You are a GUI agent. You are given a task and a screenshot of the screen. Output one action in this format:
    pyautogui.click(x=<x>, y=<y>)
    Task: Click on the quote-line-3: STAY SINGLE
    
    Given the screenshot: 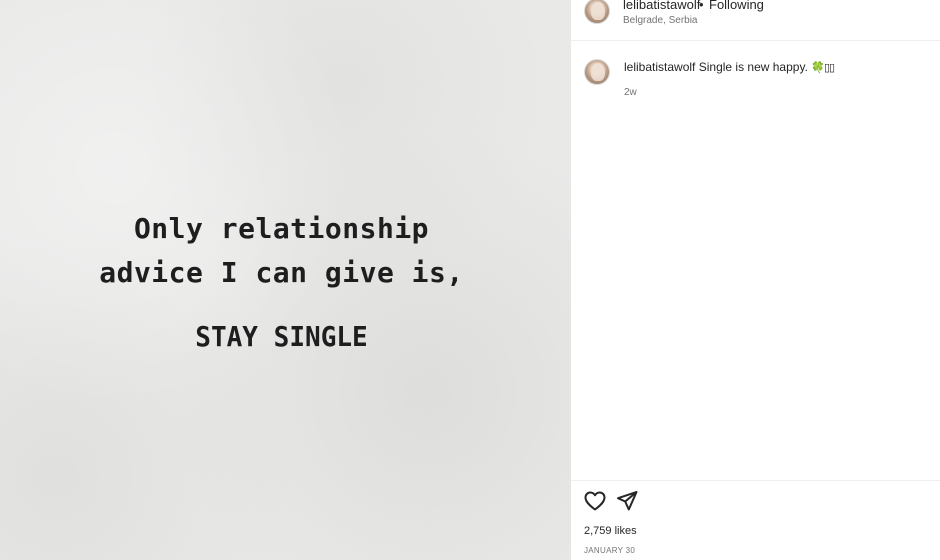 What is the action you would take?
    pyautogui.click(x=281, y=336)
    